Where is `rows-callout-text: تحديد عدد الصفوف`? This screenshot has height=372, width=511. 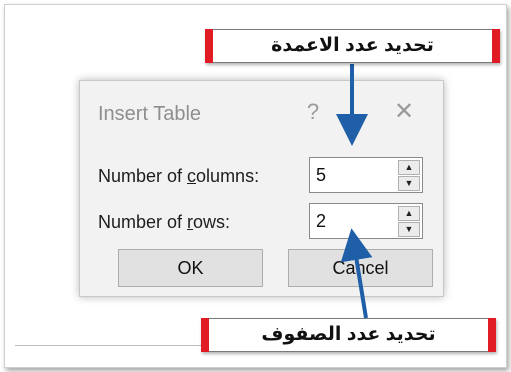
rows-callout-text: تحديد عدد الصفوف is located at coordinates (348, 334).